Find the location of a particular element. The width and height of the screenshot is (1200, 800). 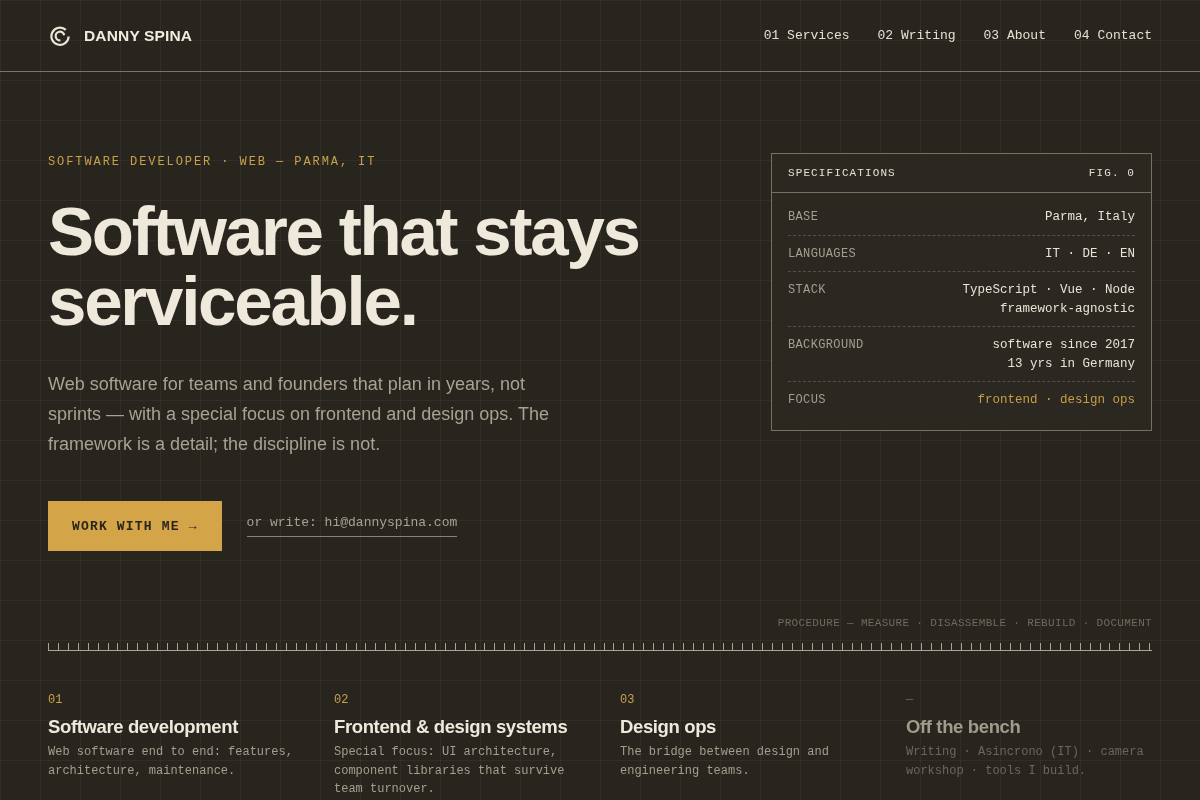

service-title: Software development is located at coordinates (143, 727).